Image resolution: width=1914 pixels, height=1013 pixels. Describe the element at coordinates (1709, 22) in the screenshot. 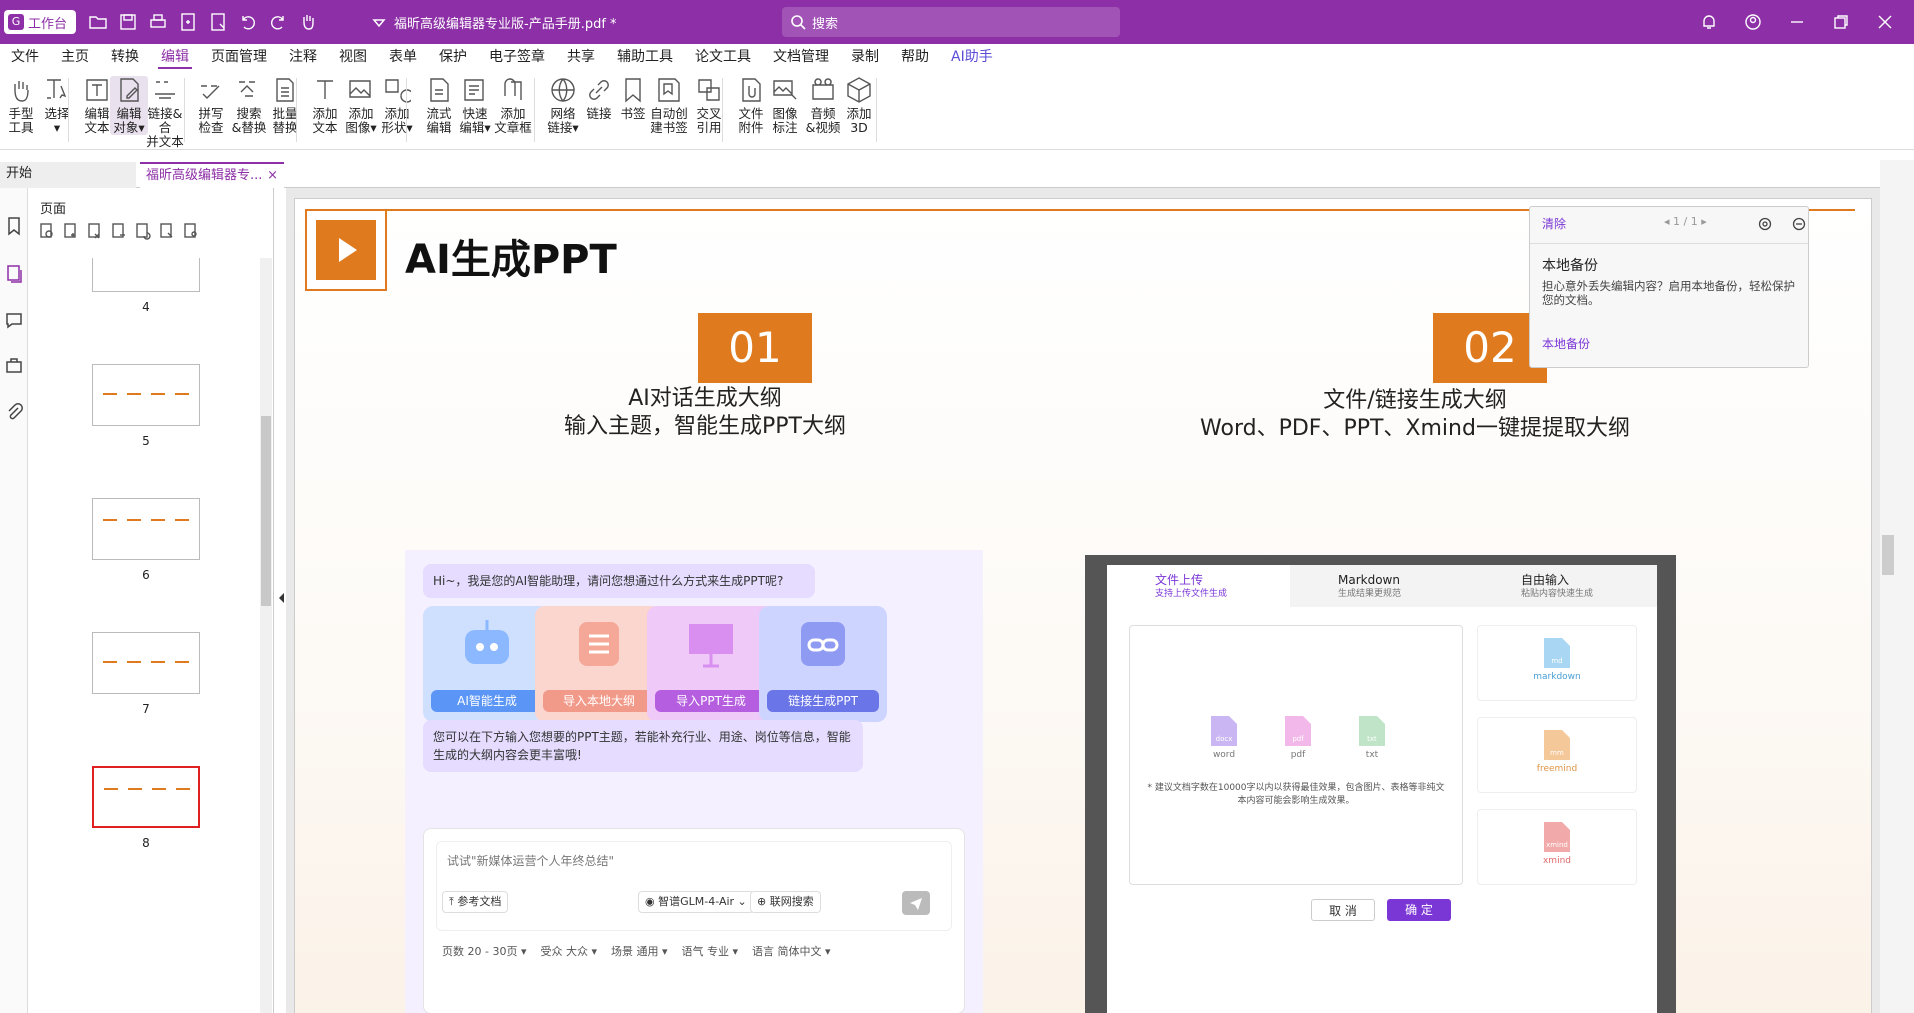

I see `bell-icon` at that location.